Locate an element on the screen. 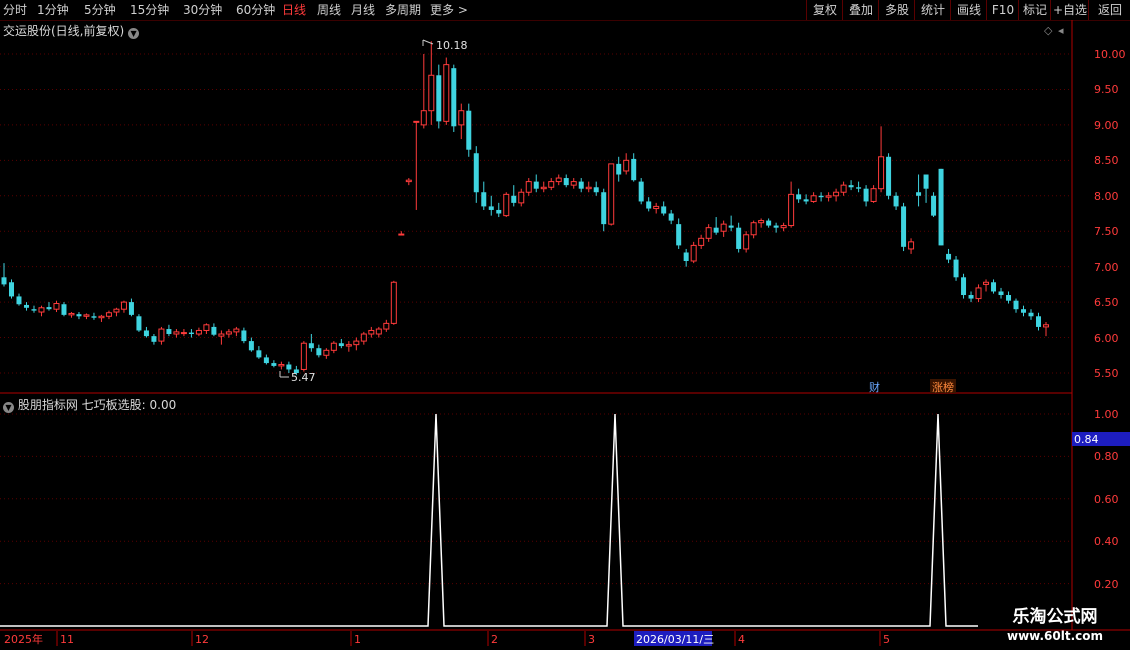 Image resolution: width=1130 pixels, height=650 pixels. period-tab-multi: 多周期 is located at coordinates (403, 10).